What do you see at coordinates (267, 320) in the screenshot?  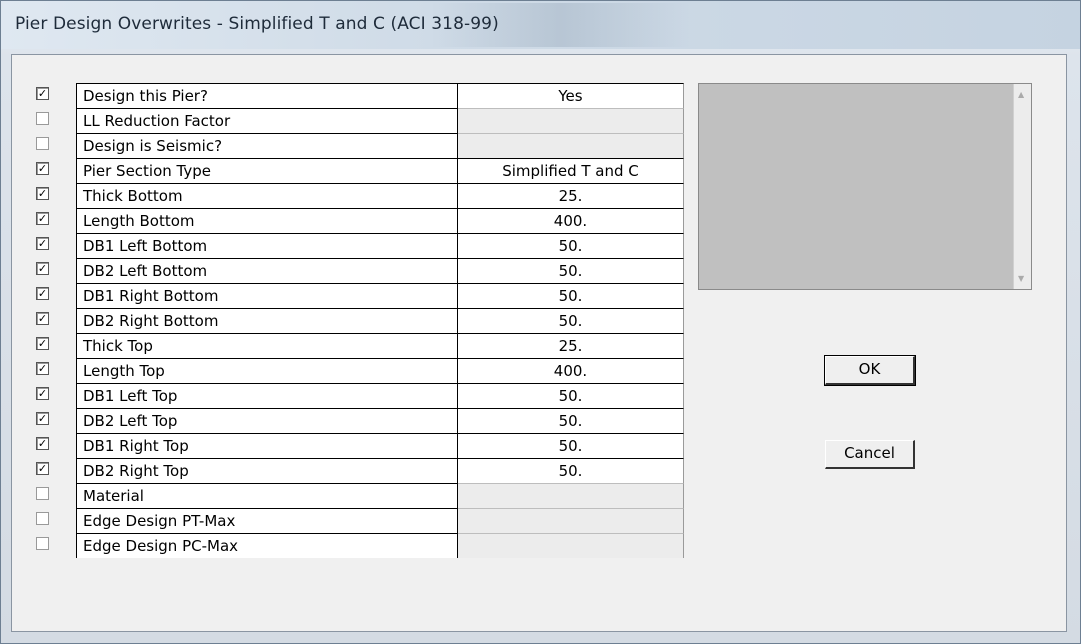 I see `item-label: DB2 Right Bottom` at bounding box center [267, 320].